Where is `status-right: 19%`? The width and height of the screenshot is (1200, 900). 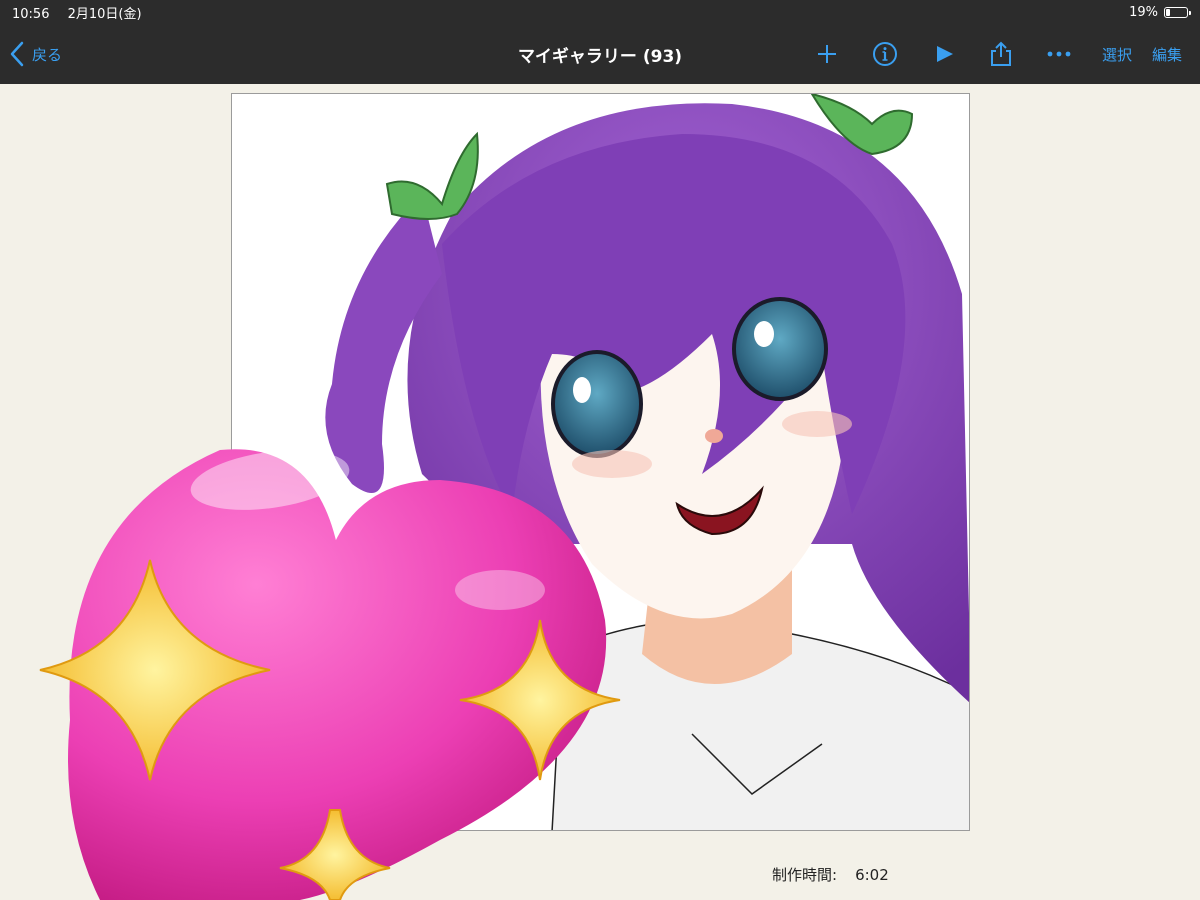
status-right: 19% is located at coordinates (1160, 12).